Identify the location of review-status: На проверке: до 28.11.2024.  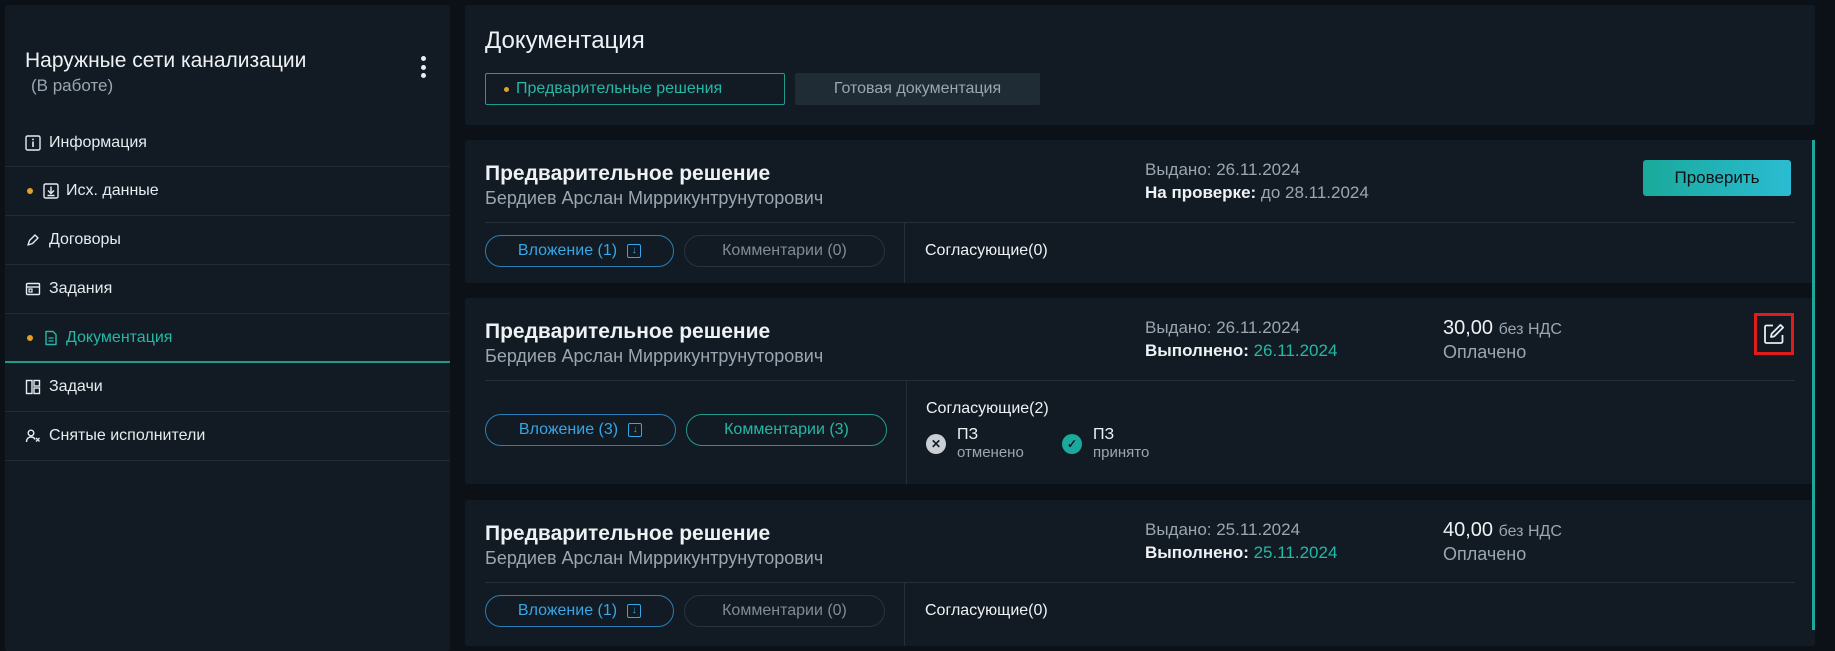
(1257, 193).